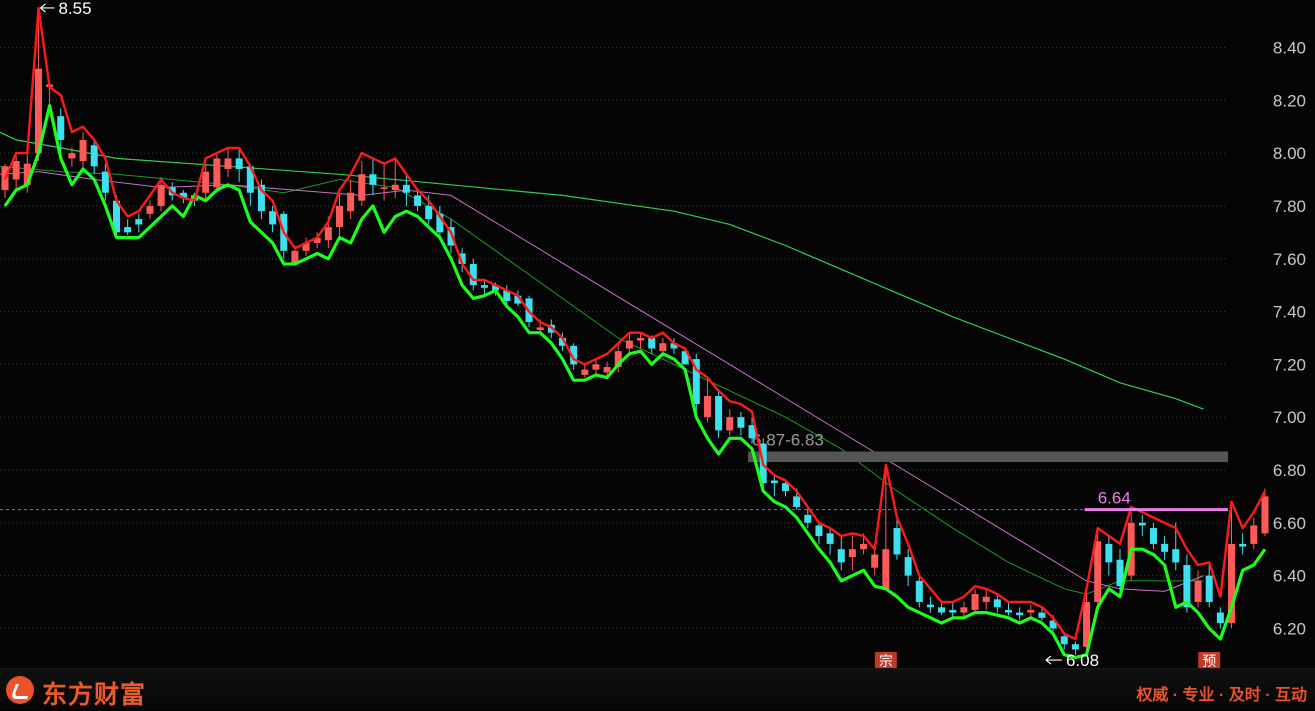  What do you see at coordinates (47, 8) in the screenshot?
I see `high-arrow` at bounding box center [47, 8].